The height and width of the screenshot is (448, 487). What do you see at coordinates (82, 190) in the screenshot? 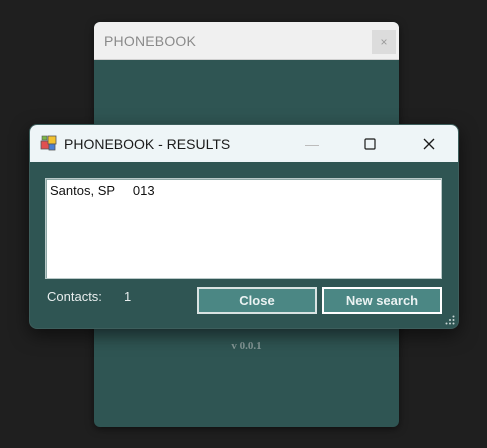
I see `result-city: Santos, SP` at bounding box center [82, 190].